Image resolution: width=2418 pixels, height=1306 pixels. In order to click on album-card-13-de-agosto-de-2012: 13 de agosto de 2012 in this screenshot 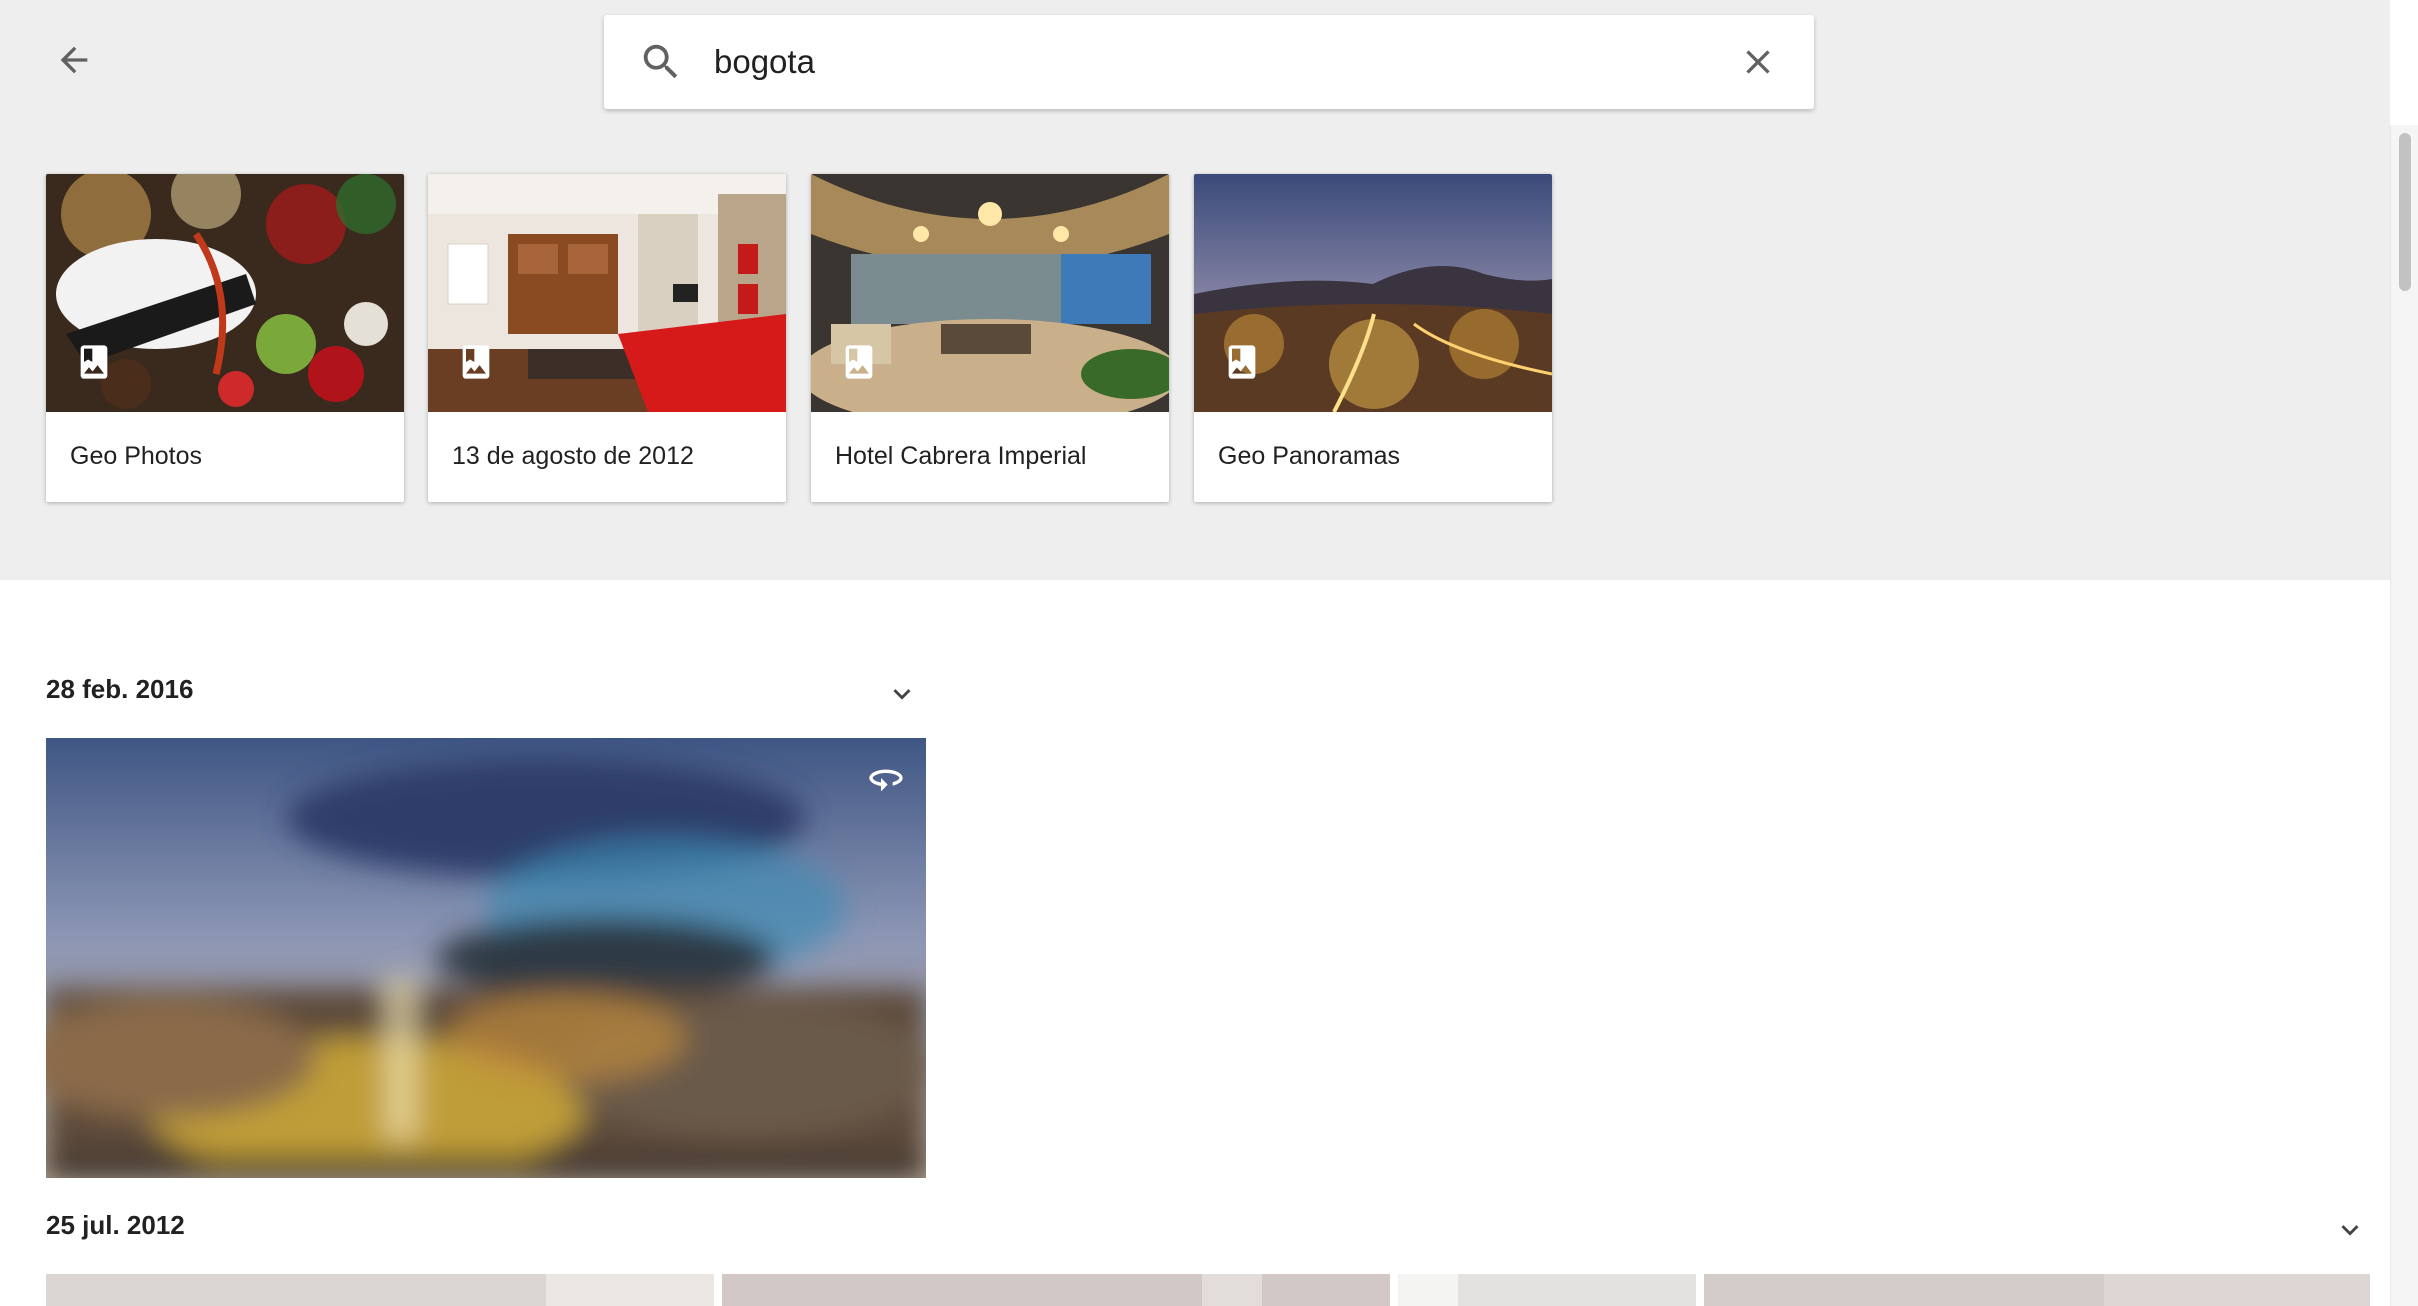, I will do `click(607, 338)`.